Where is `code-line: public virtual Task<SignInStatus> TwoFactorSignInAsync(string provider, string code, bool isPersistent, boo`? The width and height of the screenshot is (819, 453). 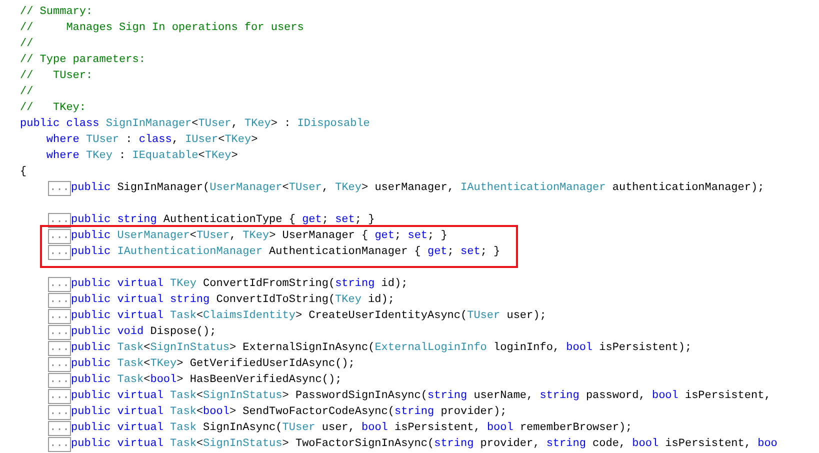
code-line: public virtual Task<SignInStatus> TwoFactorSignInAsync(string provider, string code, bool isPersistent, boo is located at coordinates (424, 444).